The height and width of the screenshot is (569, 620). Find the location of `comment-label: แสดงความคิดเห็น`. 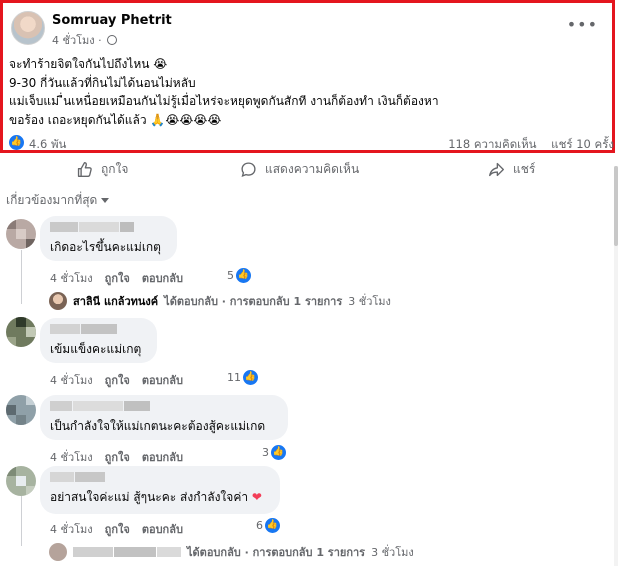

comment-label: แสดงความคิดเห็น is located at coordinates (312, 169).